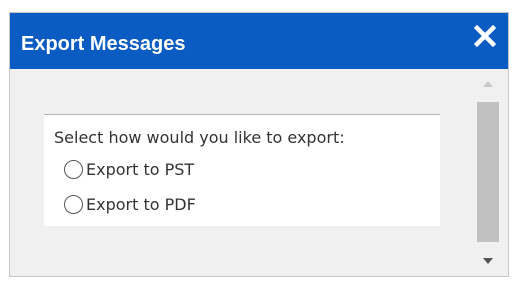 This screenshot has height=283, width=514. What do you see at coordinates (140, 169) in the screenshot?
I see `export-pst-label: Export to PST` at bounding box center [140, 169].